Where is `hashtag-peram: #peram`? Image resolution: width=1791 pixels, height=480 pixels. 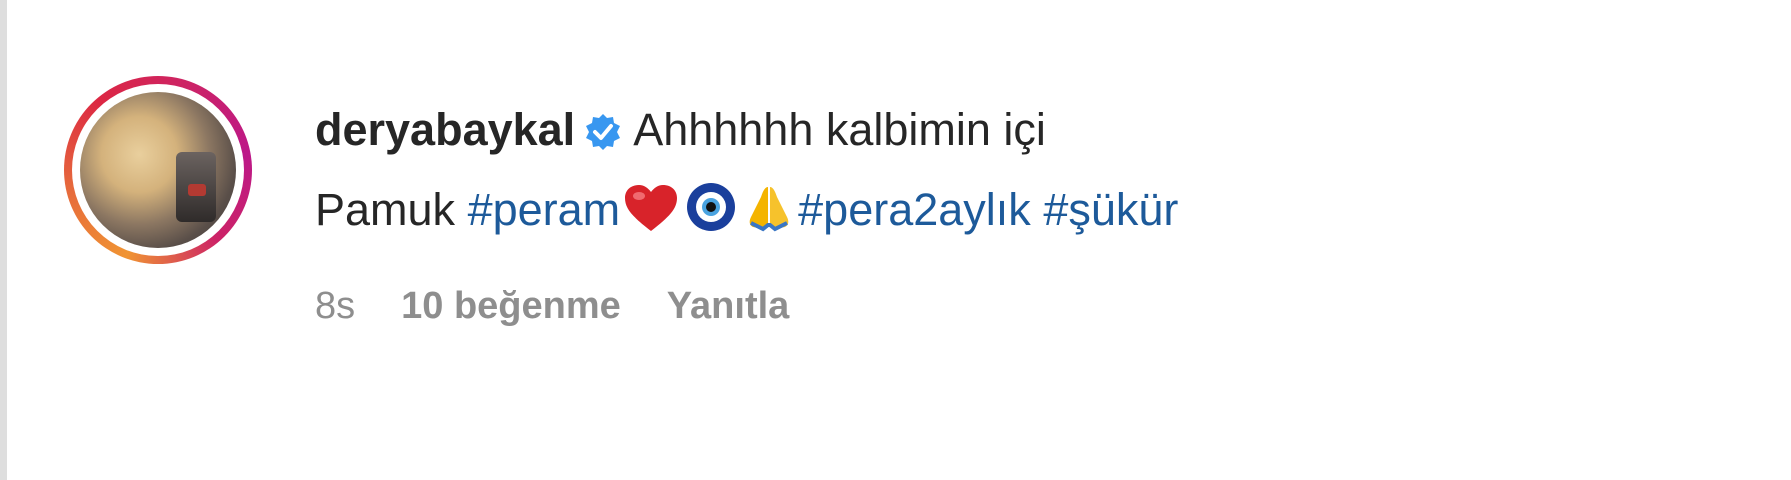 hashtag-peram: #peram is located at coordinates (544, 209).